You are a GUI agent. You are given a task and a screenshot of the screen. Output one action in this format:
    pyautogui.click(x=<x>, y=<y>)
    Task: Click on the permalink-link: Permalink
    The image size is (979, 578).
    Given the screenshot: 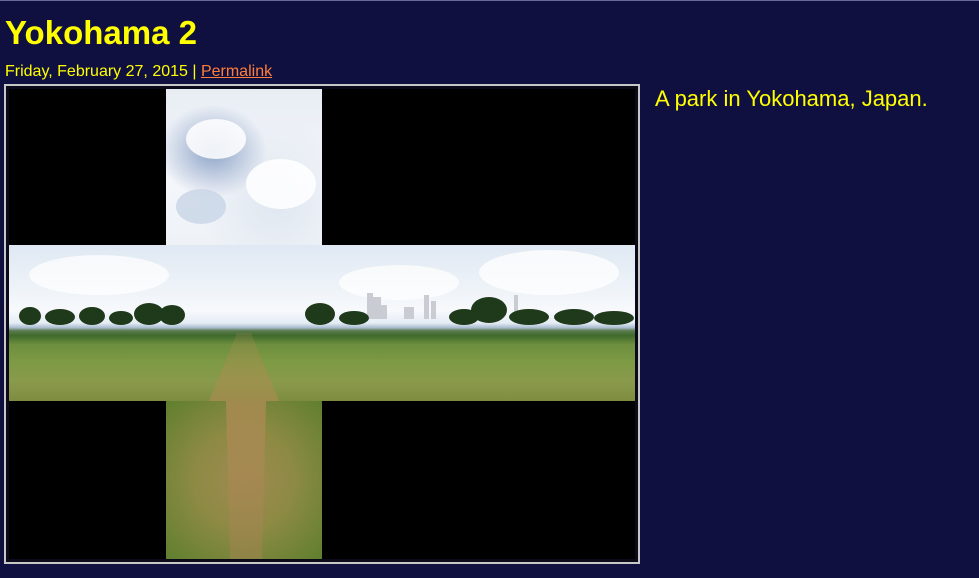 What is the action you would take?
    pyautogui.click(x=236, y=71)
    